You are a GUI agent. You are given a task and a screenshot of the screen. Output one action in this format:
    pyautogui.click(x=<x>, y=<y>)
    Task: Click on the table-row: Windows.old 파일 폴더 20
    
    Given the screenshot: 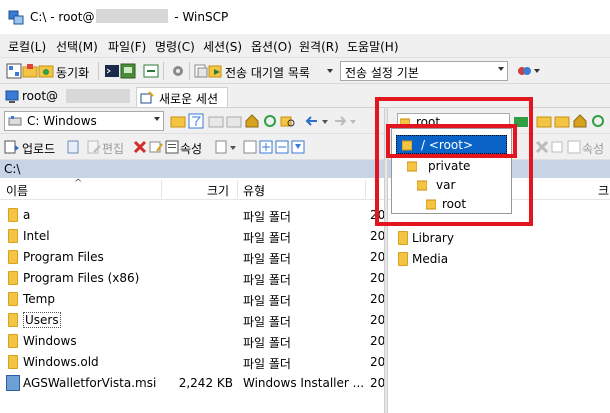 What is the action you would take?
    pyautogui.click(x=192, y=362)
    